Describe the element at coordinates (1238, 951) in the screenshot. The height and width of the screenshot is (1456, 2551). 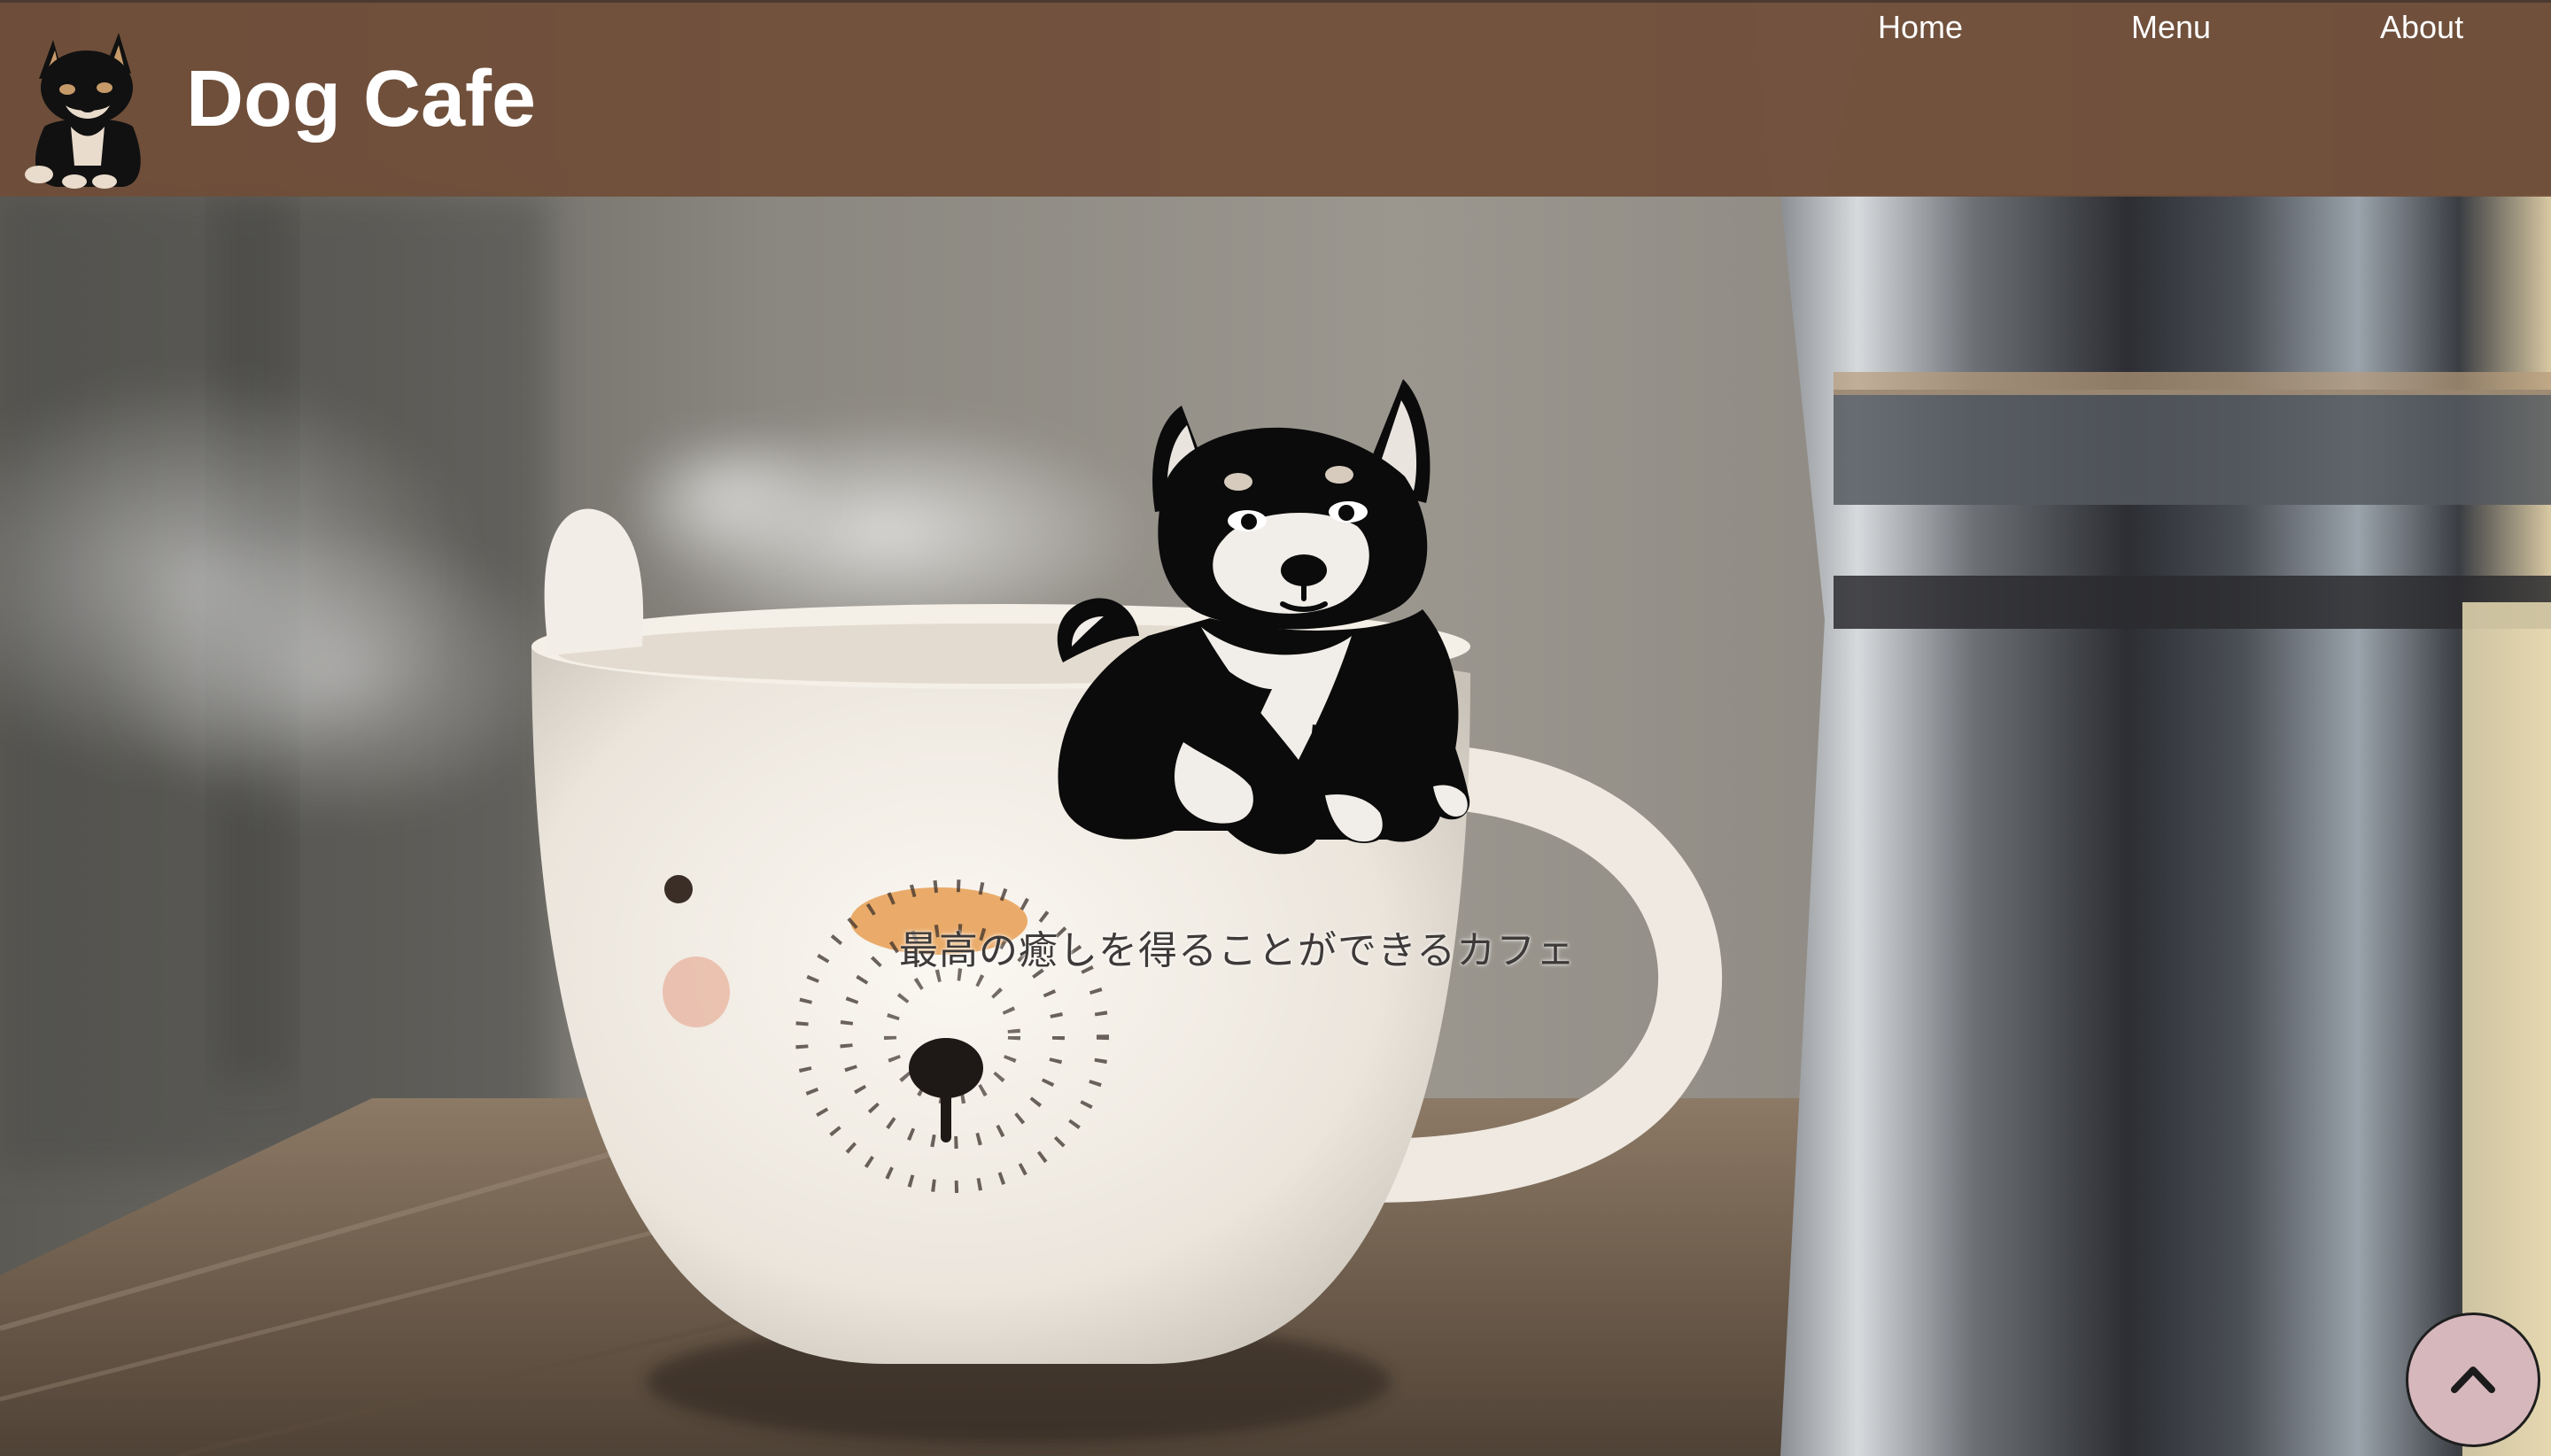
I see `hero-tagline: 最高の癒しを得ることができるカフェ` at that location.